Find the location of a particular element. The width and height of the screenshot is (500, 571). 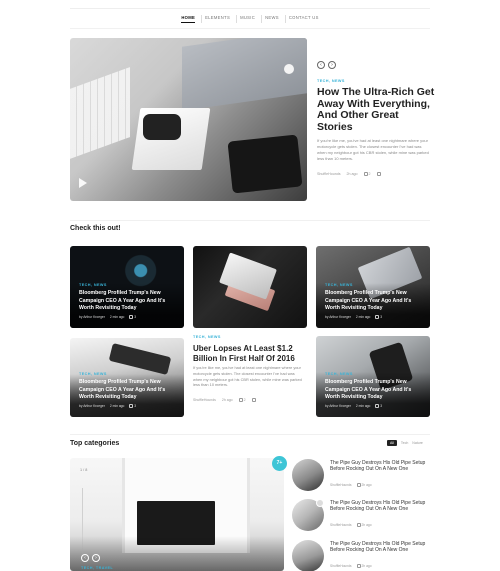

nav-divider is located at coordinates (250, 28).